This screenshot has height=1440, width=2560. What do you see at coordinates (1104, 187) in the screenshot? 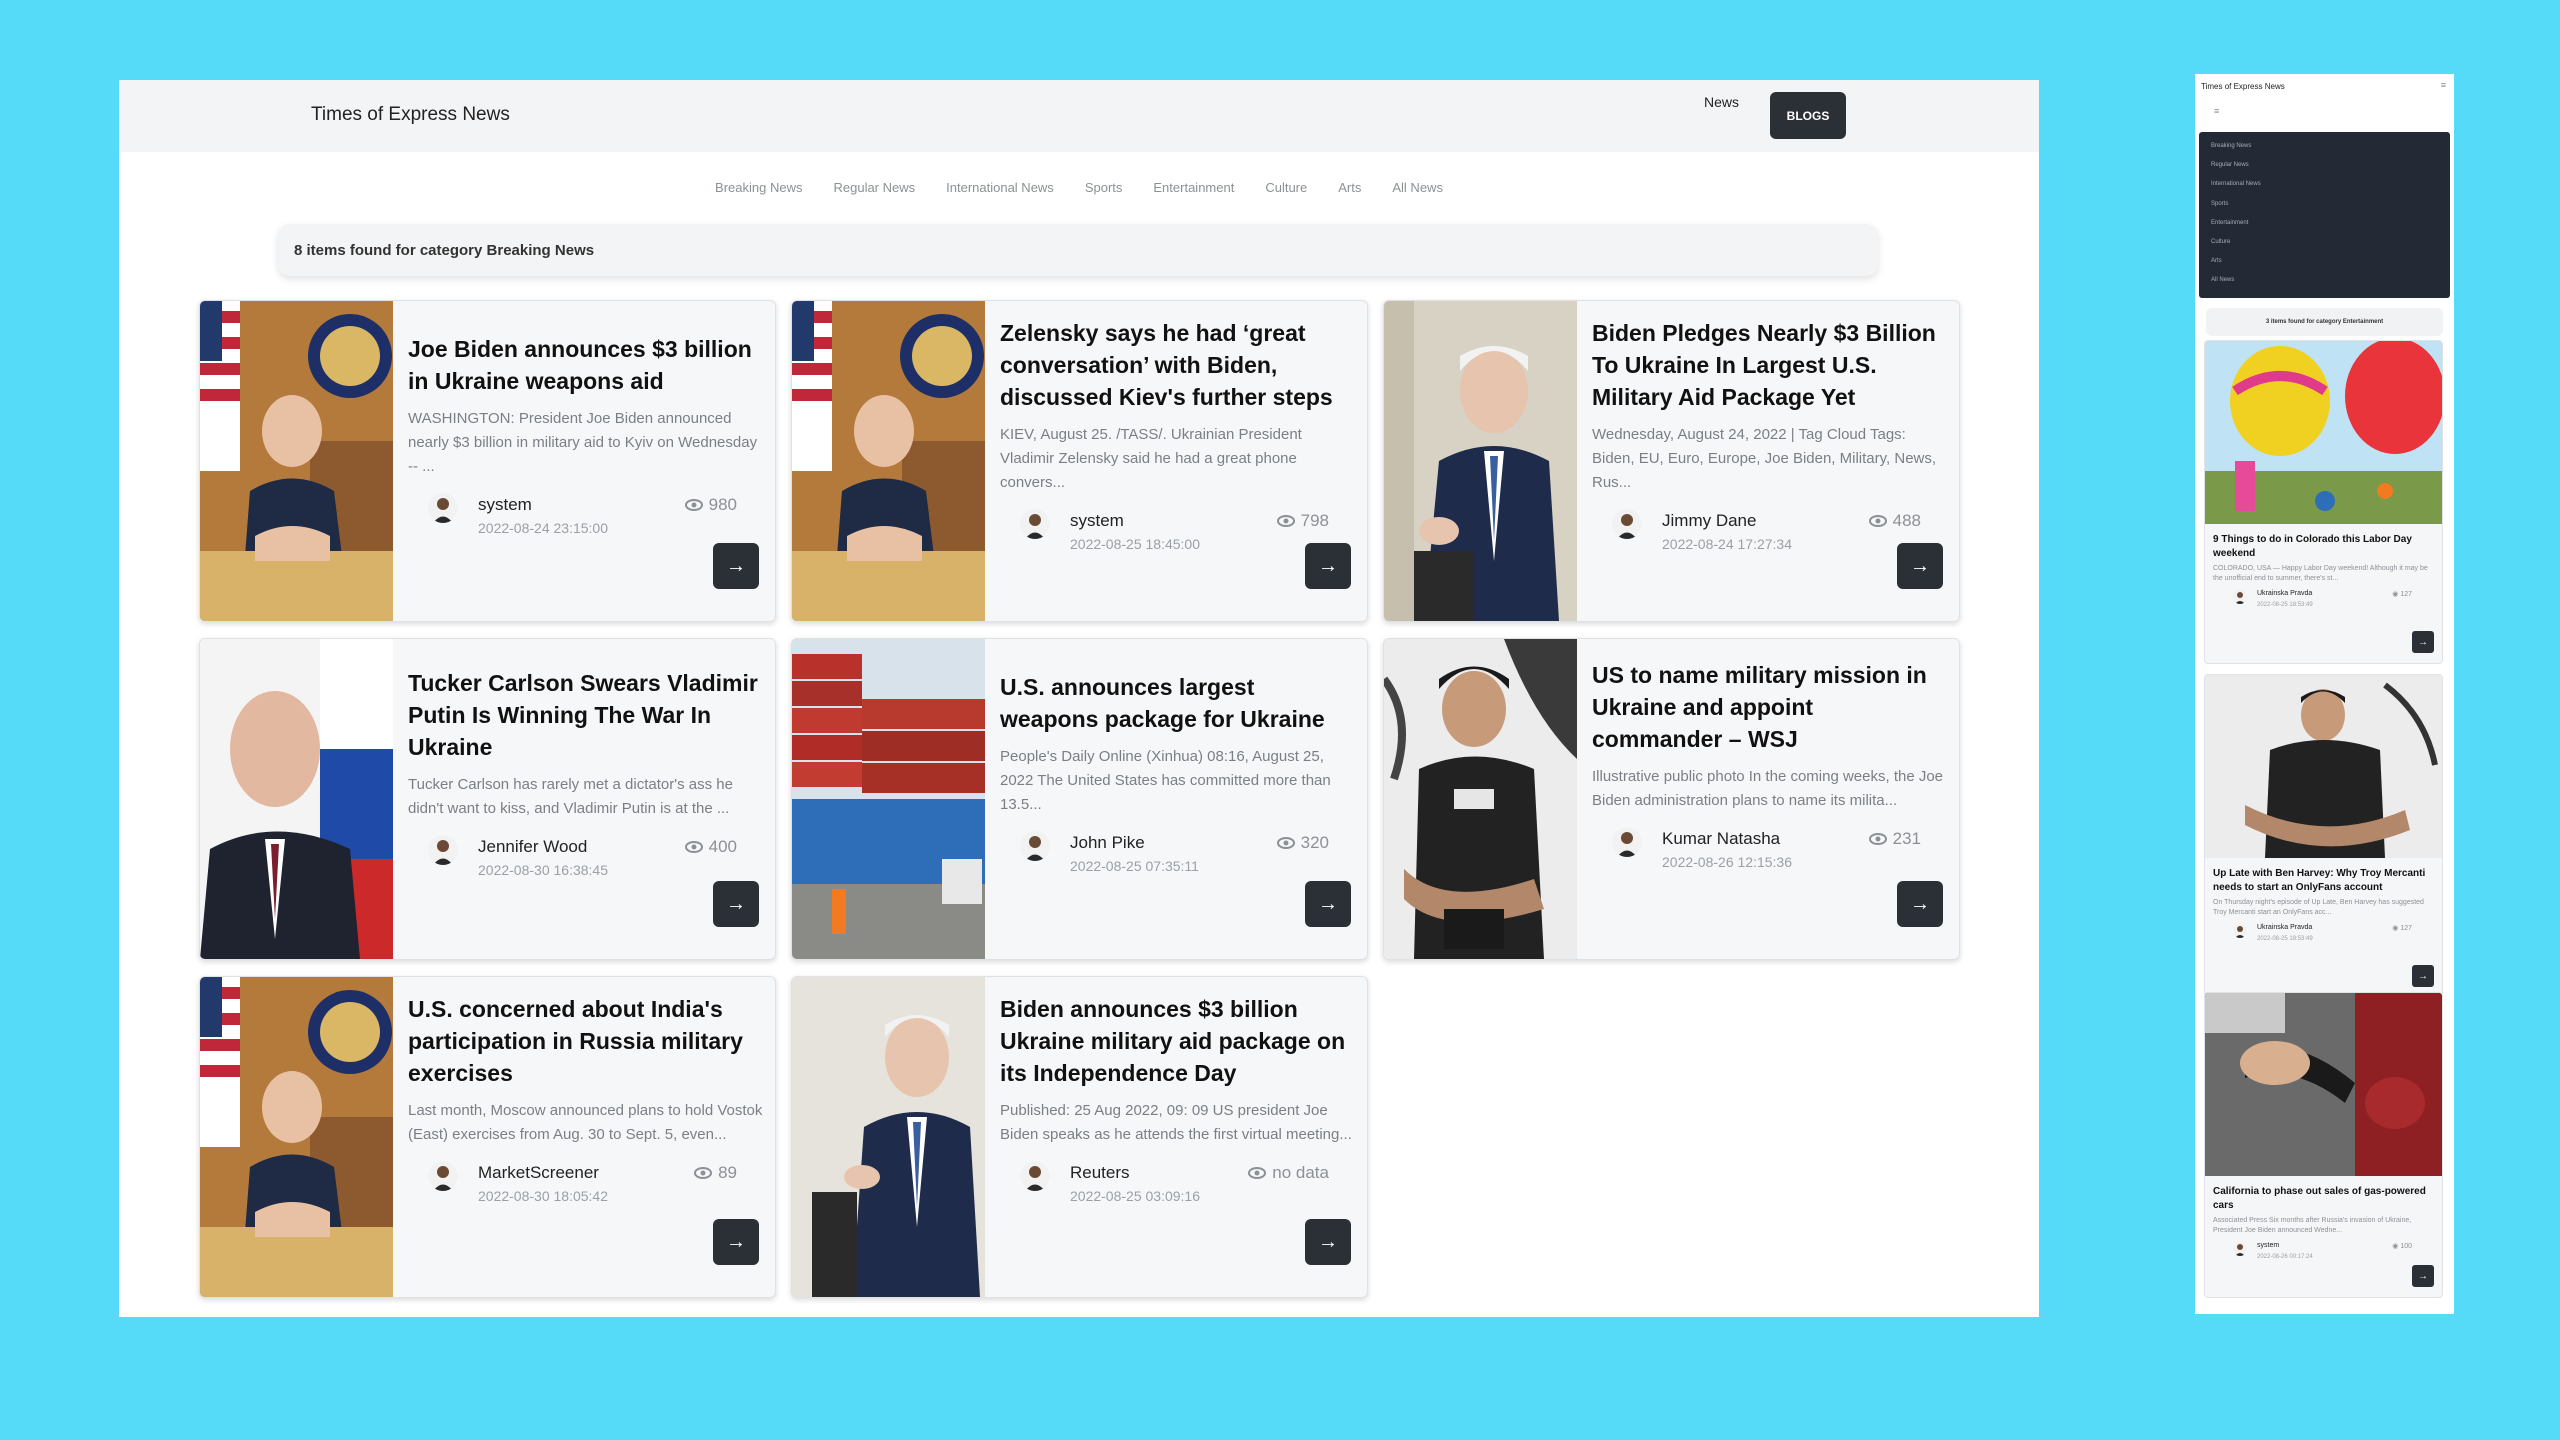
I see `category-link-sports: Sports` at bounding box center [1104, 187].